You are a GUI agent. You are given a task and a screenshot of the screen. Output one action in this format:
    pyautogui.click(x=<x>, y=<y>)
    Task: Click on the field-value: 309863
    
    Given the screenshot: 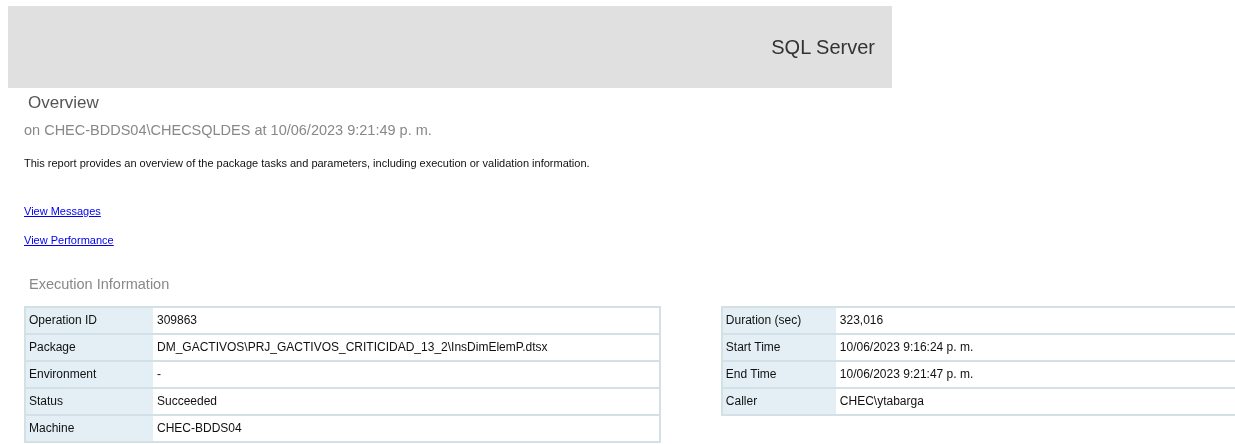 What is the action you would take?
    pyautogui.click(x=406, y=320)
    